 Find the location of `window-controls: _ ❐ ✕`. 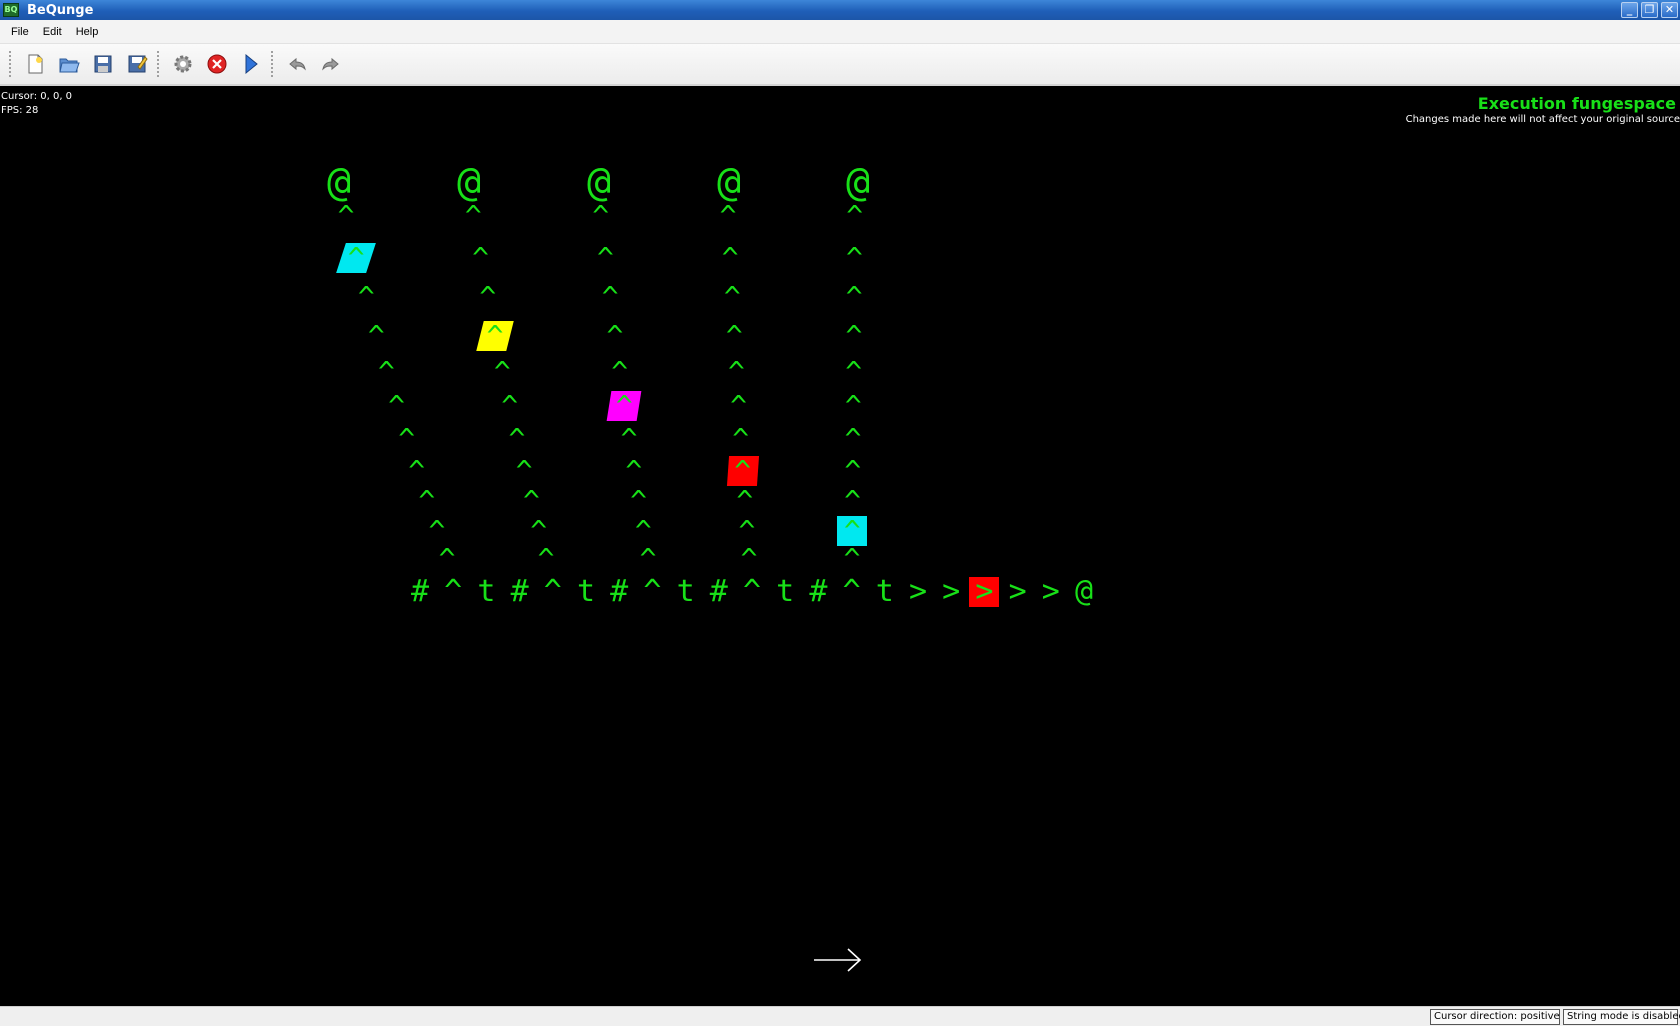

window-controls: _ ❐ ✕ is located at coordinates (1649, 10).